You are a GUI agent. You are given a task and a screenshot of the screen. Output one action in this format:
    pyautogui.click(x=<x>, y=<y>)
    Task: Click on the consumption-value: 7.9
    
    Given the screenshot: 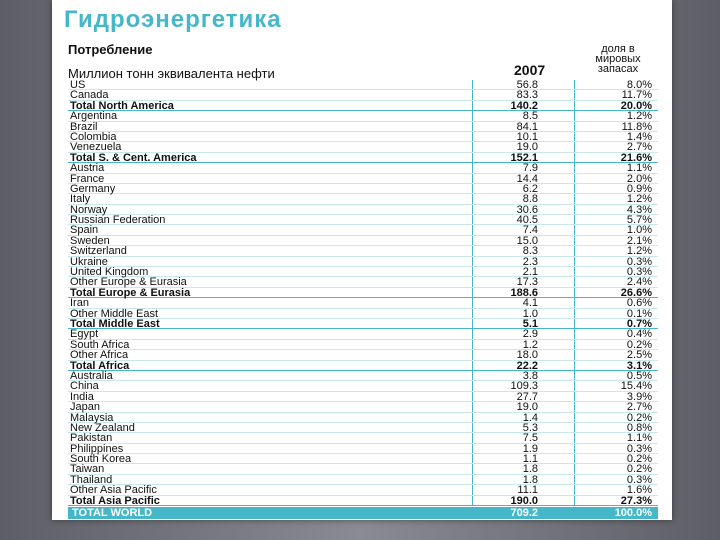 What is the action you would take?
    pyautogui.click(x=530, y=168)
    